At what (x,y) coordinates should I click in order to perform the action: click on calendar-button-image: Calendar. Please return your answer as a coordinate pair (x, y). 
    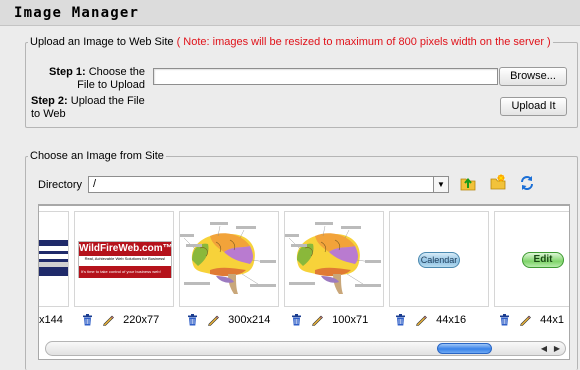
    Looking at the image, I should click on (439, 260).